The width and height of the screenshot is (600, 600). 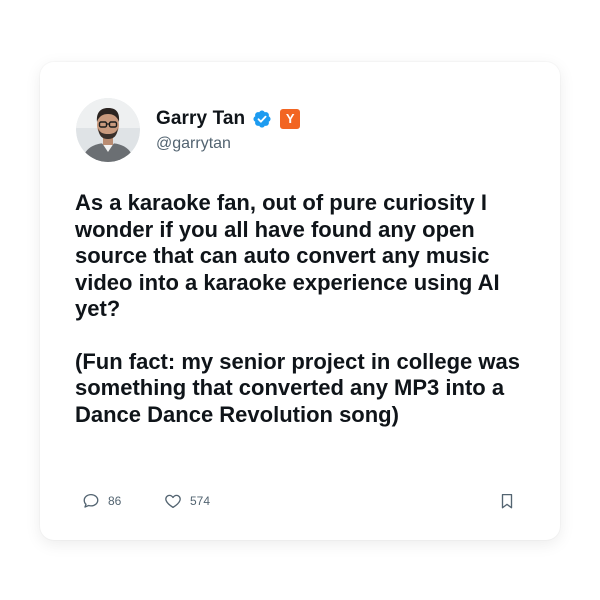 What do you see at coordinates (91, 500) in the screenshot?
I see `comment-icon` at bounding box center [91, 500].